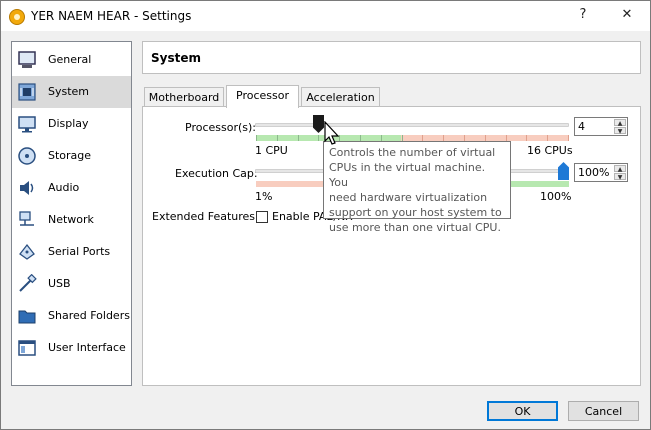  What do you see at coordinates (594, 172) in the screenshot?
I see `execution-cap-value: 100%` at bounding box center [594, 172].